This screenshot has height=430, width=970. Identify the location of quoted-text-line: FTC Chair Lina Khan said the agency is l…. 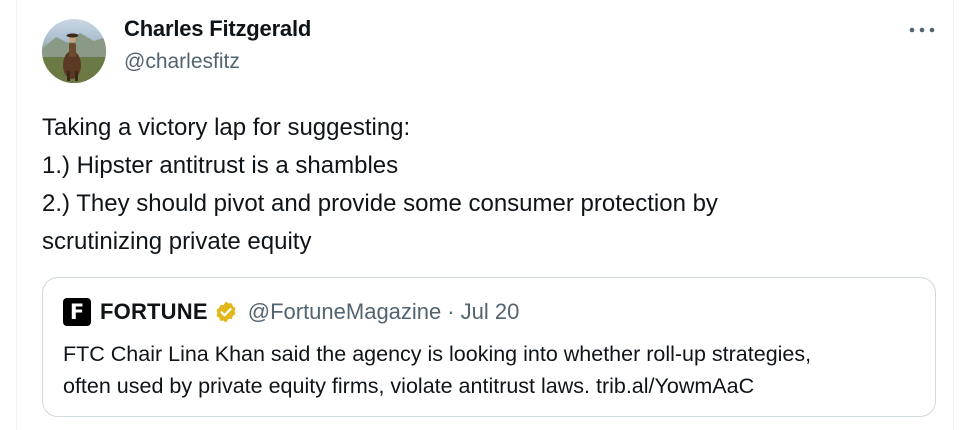
(437, 354).